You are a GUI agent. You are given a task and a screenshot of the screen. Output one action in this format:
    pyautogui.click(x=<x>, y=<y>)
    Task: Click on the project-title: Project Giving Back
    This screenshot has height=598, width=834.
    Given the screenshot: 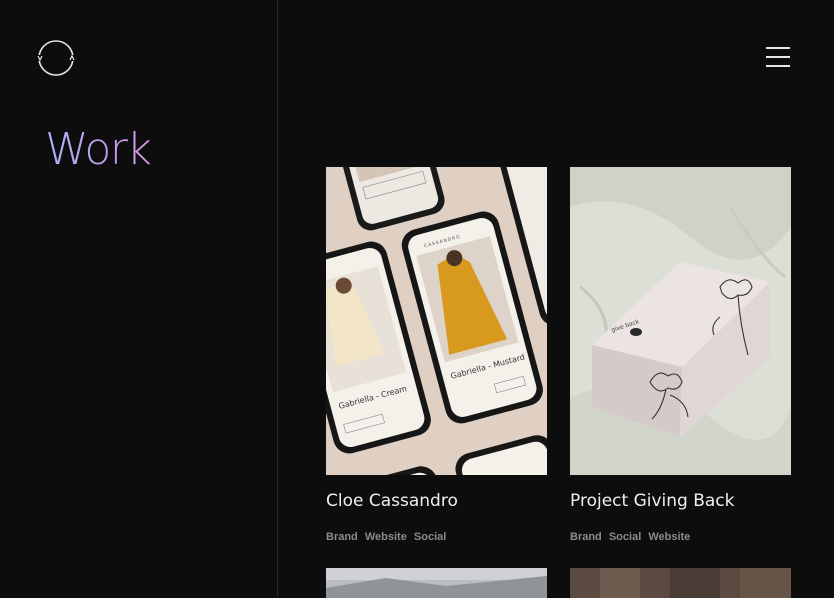 What is the action you would take?
    pyautogui.click(x=652, y=501)
    